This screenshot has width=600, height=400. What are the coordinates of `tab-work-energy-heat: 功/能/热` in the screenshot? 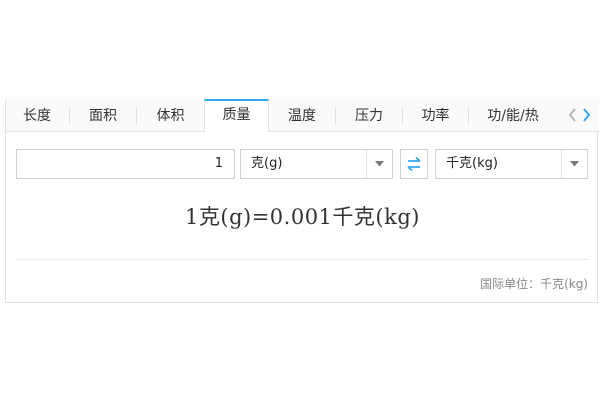 It's located at (513, 115).